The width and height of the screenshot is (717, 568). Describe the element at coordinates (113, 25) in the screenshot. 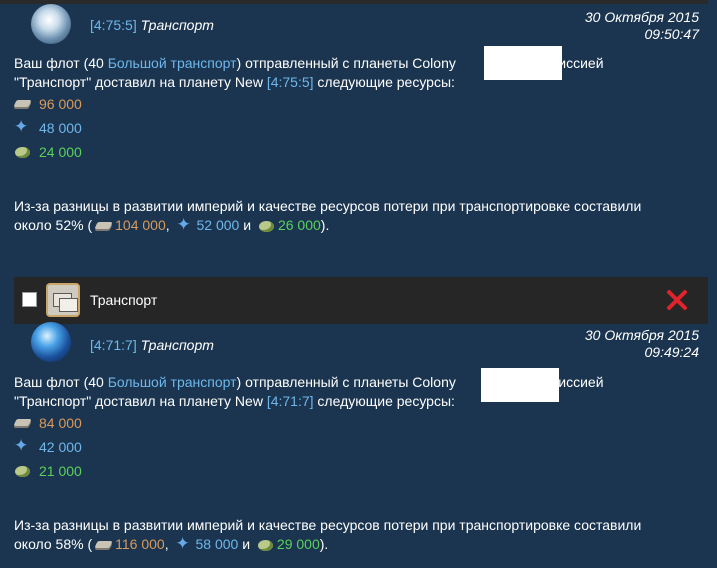

I see `coords-link: [4:75:5]` at that location.